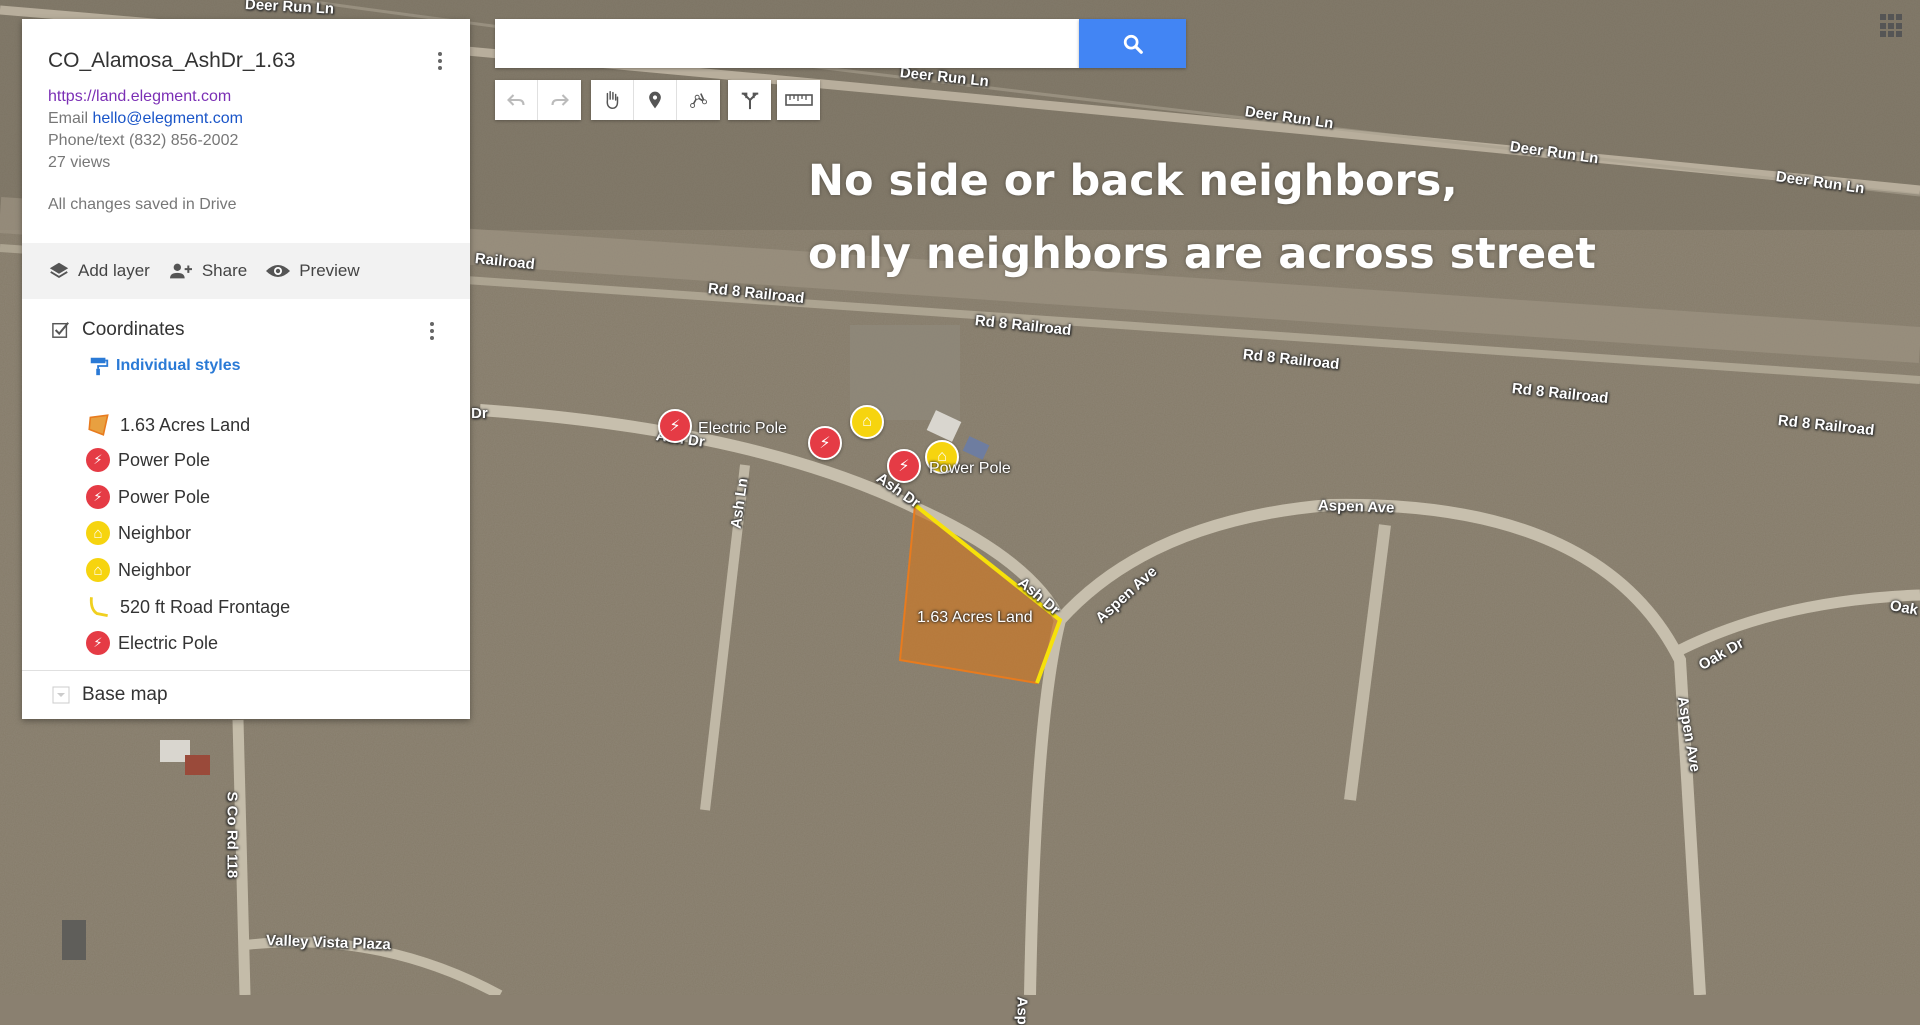 The image size is (1920, 1025). Describe the element at coordinates (1202, 254) in the screenshot. I see `annotation-line-2: only neighbors are across street` at that location.